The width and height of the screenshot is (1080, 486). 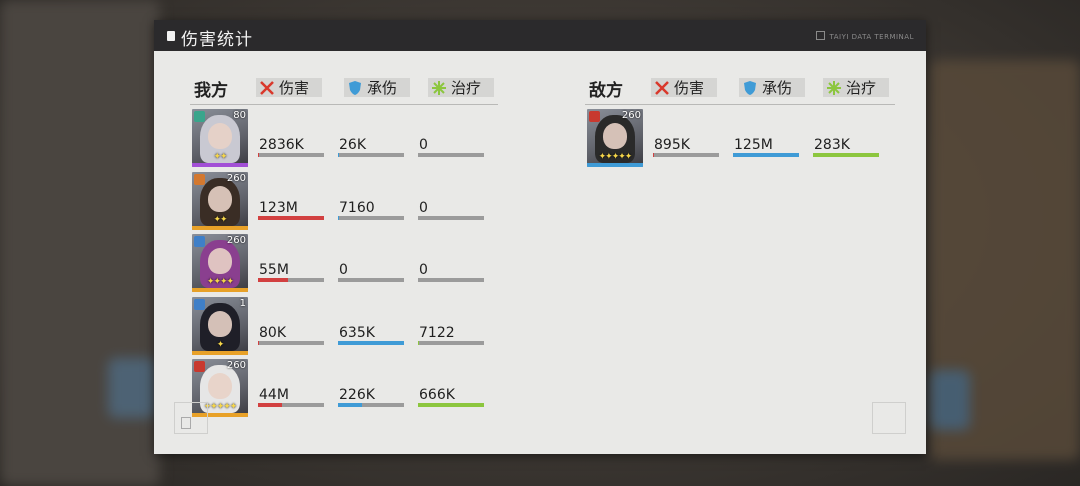 I want to click on level-label: 80, so click(x=239, y=115).